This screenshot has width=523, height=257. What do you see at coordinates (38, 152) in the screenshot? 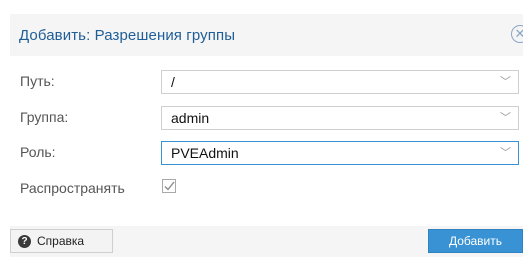
I see `role-label: Роль:` at bounding box center [38, 152].